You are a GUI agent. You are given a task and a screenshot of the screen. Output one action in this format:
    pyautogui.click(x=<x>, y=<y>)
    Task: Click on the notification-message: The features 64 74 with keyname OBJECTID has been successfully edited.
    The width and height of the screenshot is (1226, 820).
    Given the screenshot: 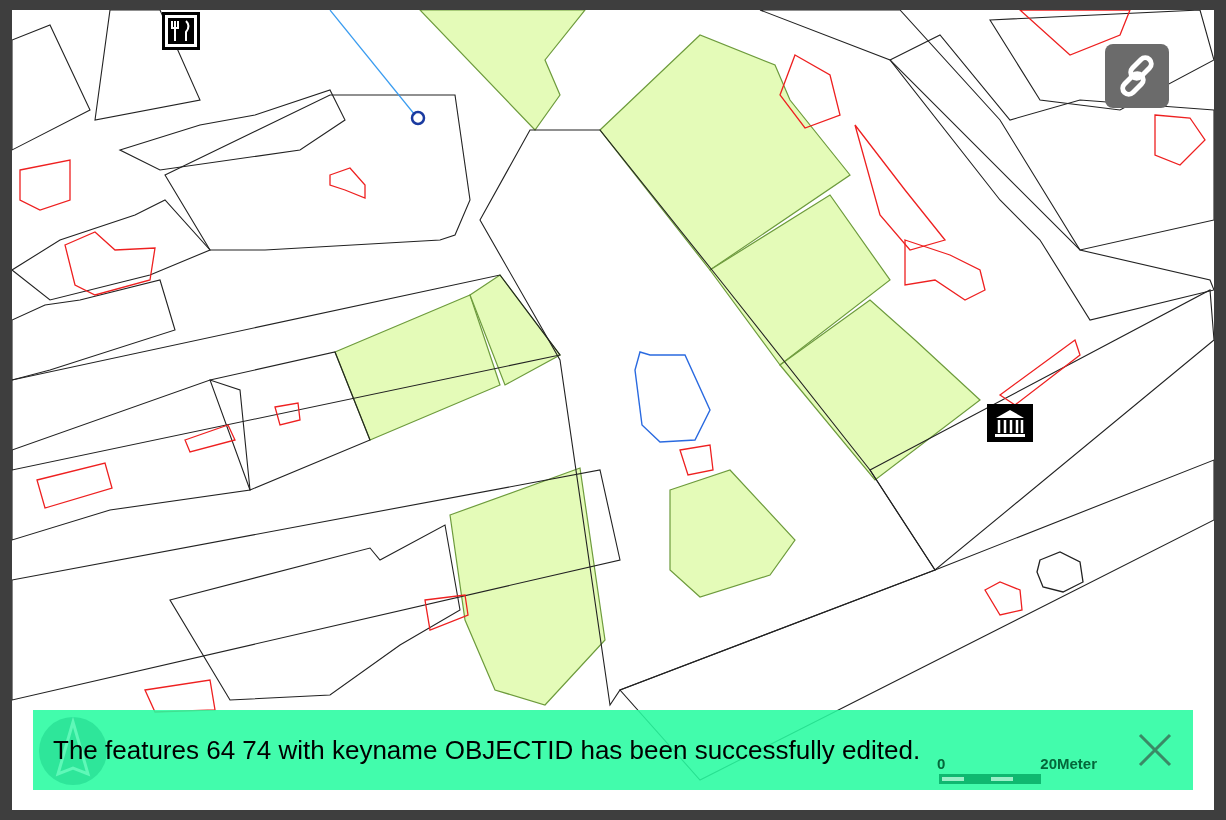 What is the action you would take?
    pyautogui.click(x=487, y=750)
    